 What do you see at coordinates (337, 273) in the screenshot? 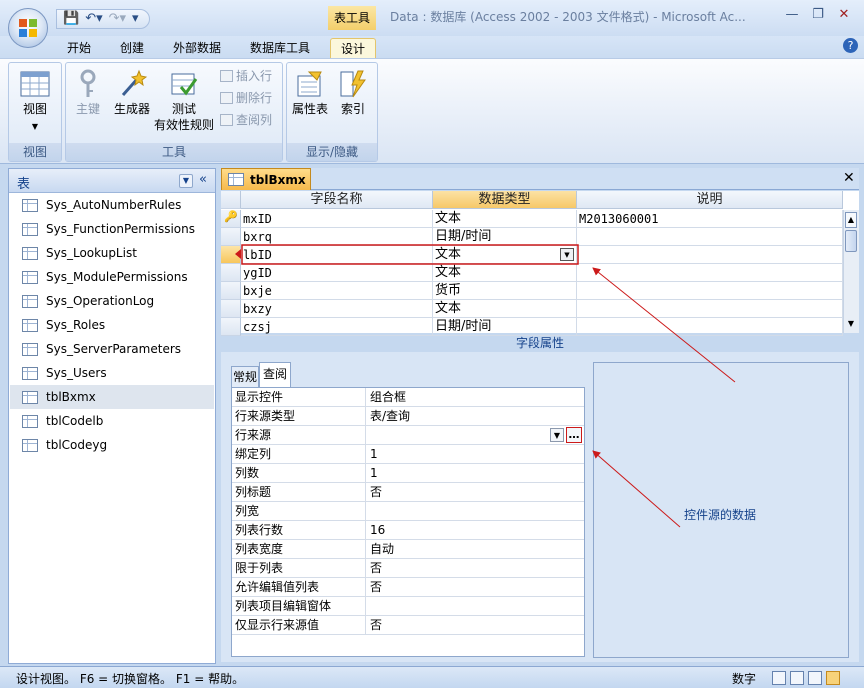
I see `field-name-cell: ygID` at bounding box center [337, 273].